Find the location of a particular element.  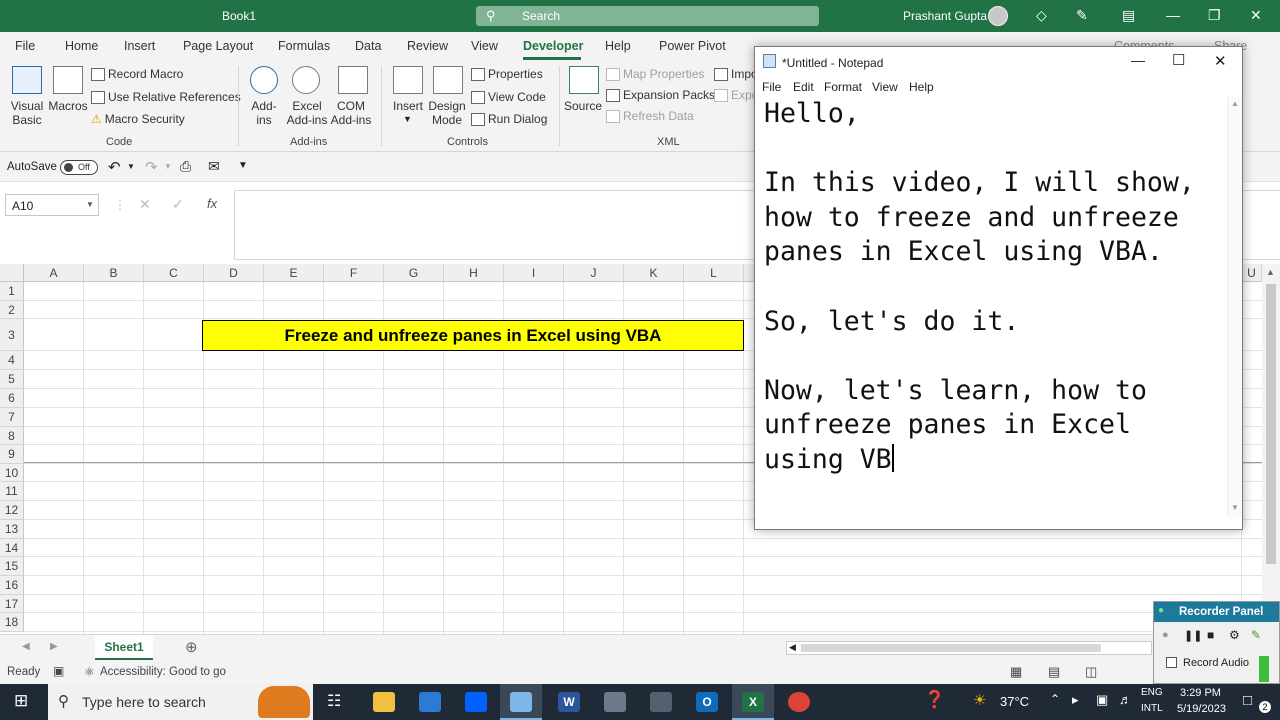

menu-edit: Edit is located at coordinates (803, 87).